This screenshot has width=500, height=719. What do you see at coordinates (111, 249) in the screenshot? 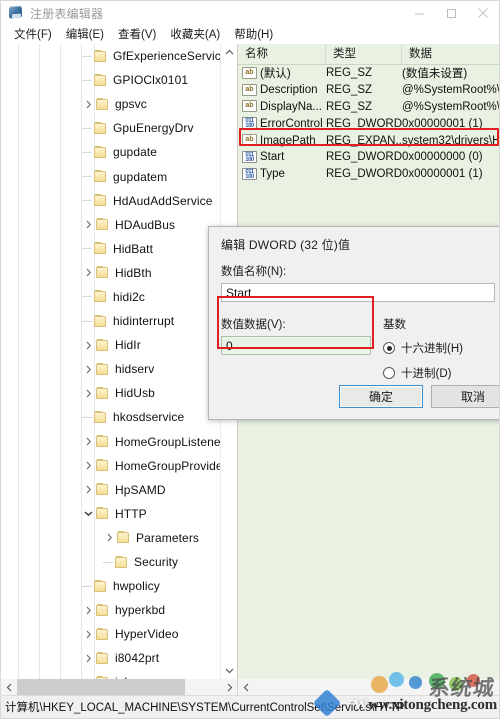
I see `tree-item-hidbatt: — HidBatt` at bounding box center [111, 249].